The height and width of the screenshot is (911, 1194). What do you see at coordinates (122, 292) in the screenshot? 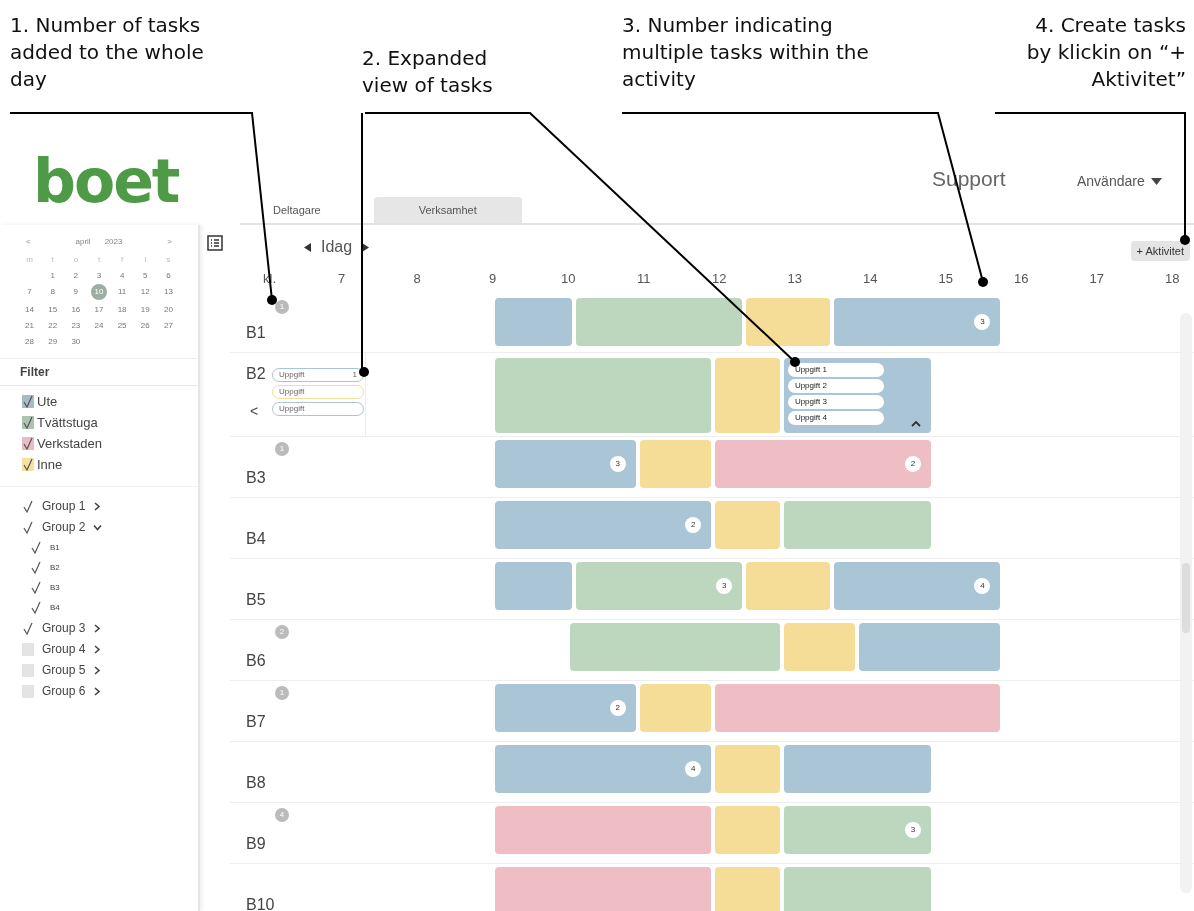
I see `calendar-day: 11` at bounding box center [122, 292].